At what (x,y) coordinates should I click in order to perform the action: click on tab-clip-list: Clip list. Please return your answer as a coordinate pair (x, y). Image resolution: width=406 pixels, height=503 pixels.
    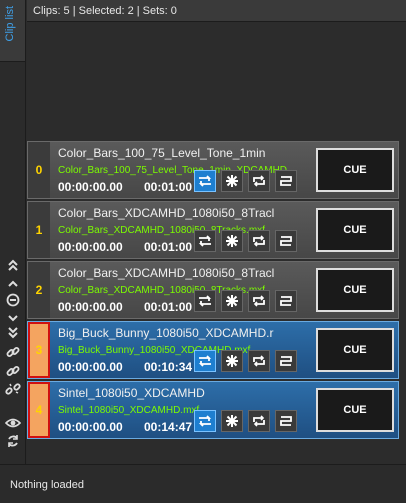
    Looking at the image, I should click on (13, 31).